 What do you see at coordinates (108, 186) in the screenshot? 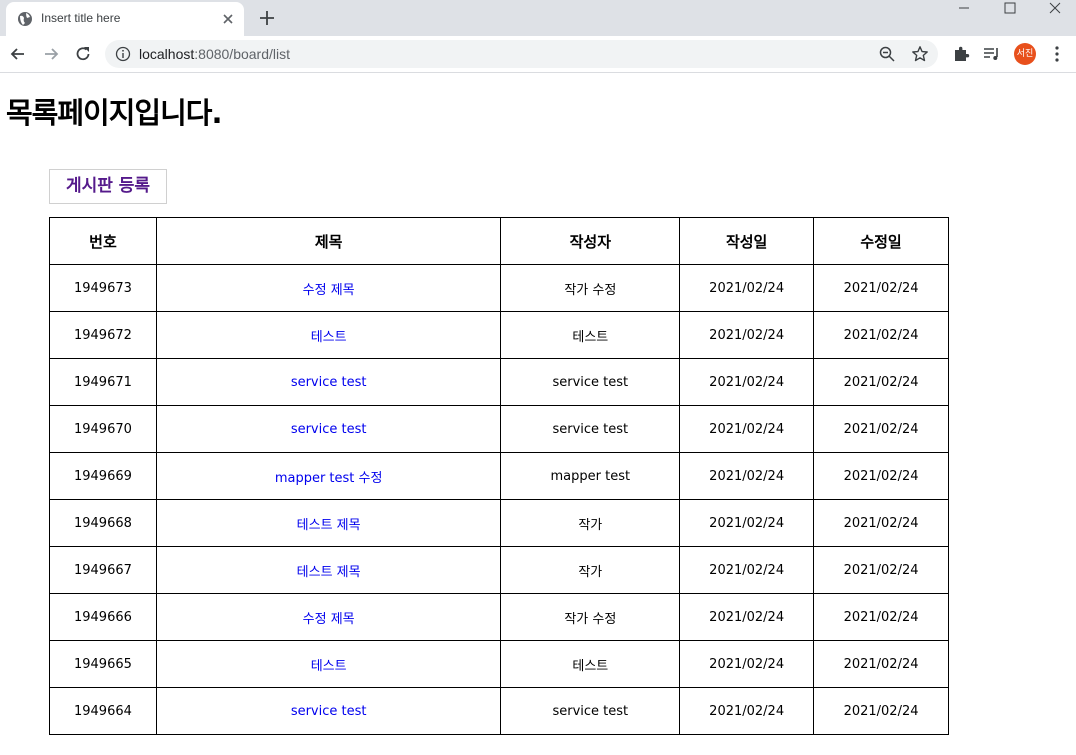
I see `register-button: 게시판 등록` at bounding box center [108, 186].